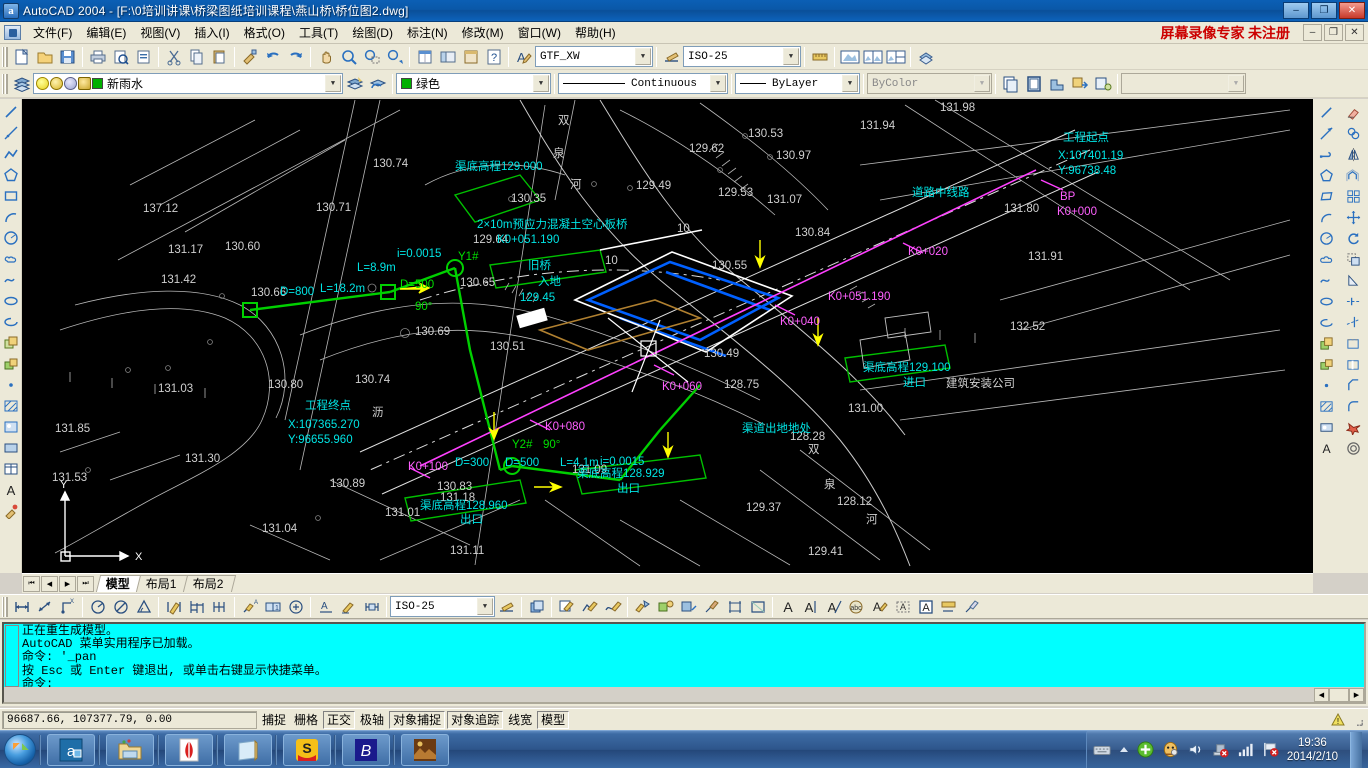 This screenshot has height=768, width=1368. What do you see at coordinates (1312, 32) in the screenshot?
I see `mdi-minimize-button: –` at bounding box center [1312, 32].